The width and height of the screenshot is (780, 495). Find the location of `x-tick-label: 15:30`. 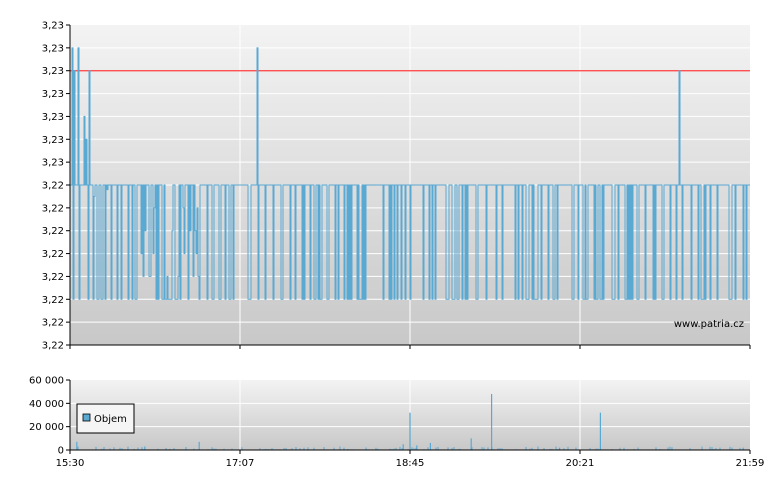

x-tick-label: 15:30 is located at coordinates (70, 463).